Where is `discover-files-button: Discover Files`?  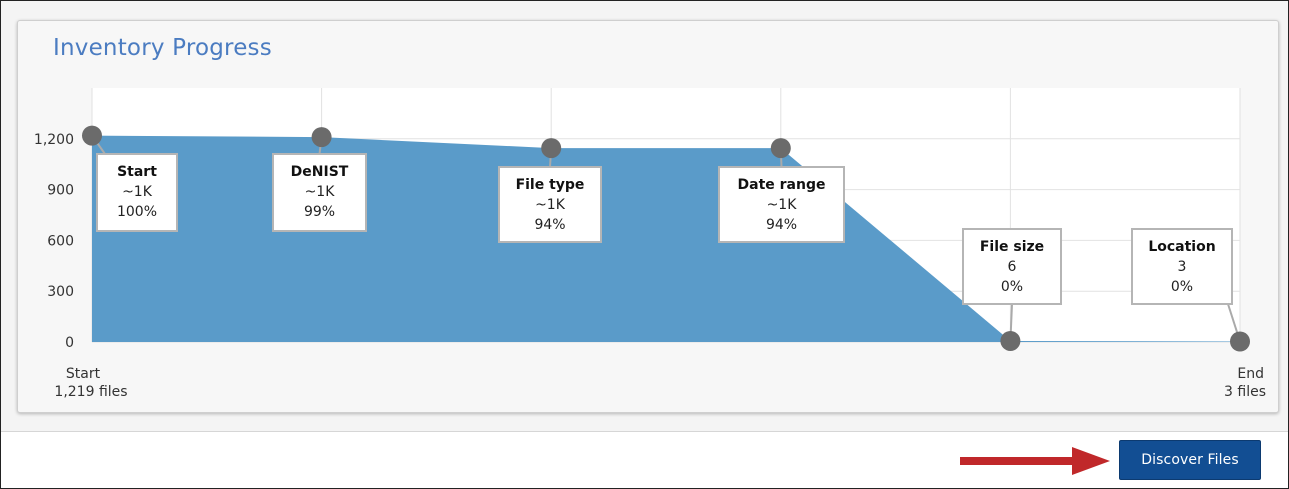
discover-files-button: Discover Files is located at coordinates (1190, 460).